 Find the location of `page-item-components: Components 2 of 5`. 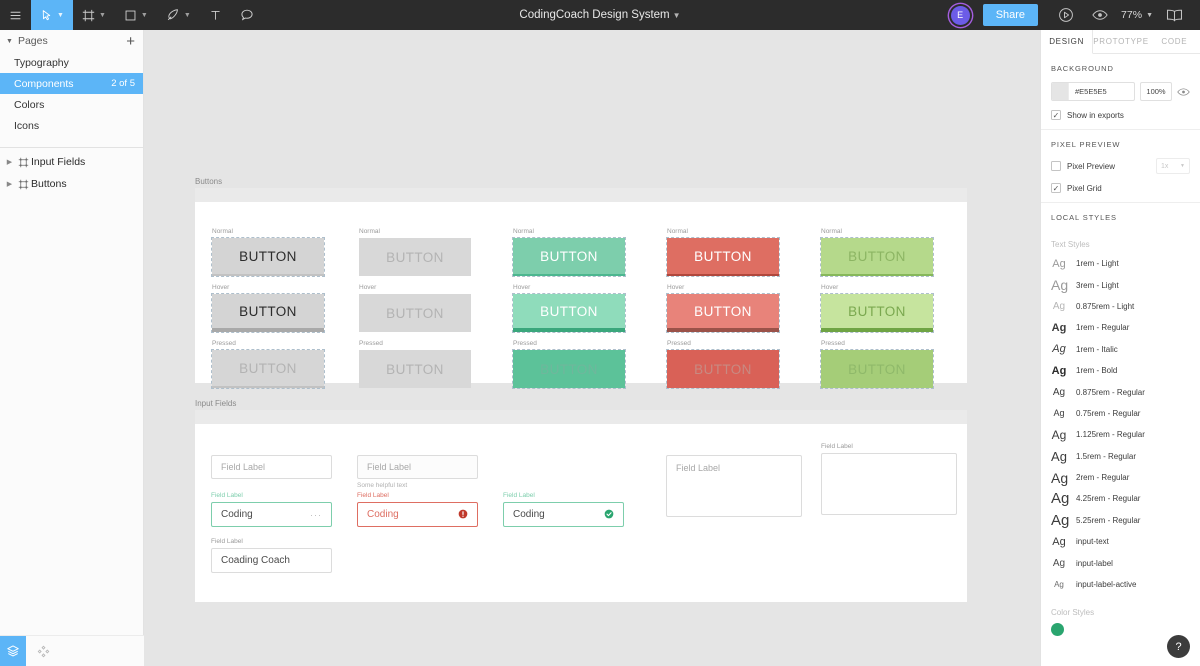

page-item-components: Components 2 of 5 is located at coordinates (71, 83).